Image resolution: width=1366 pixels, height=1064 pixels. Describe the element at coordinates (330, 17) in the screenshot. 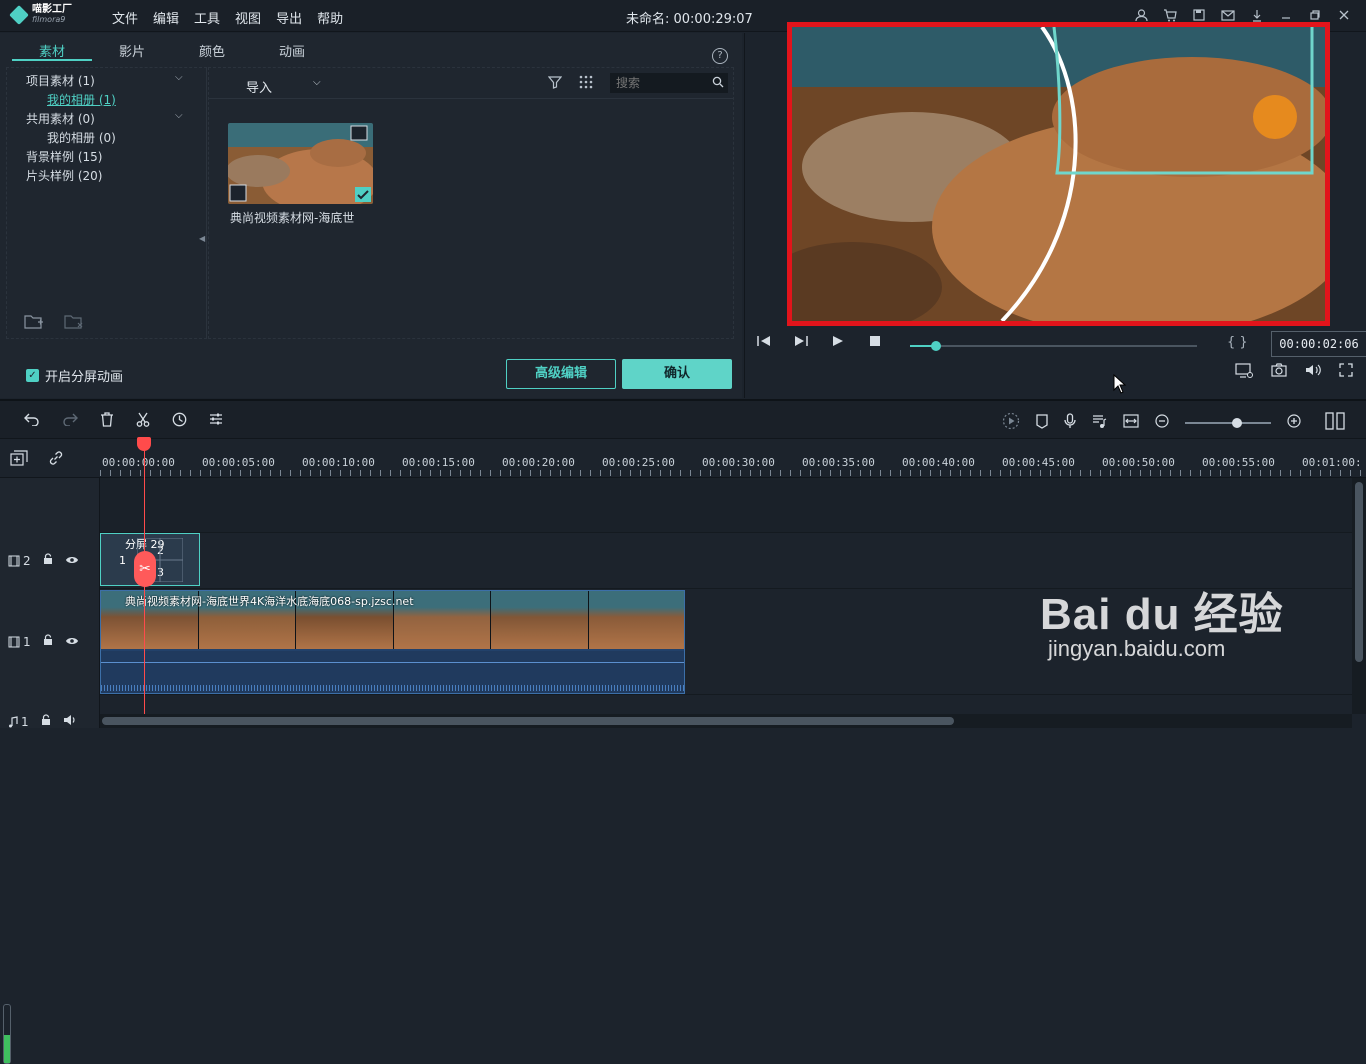

I see `menu-help: 帮助` at that location.